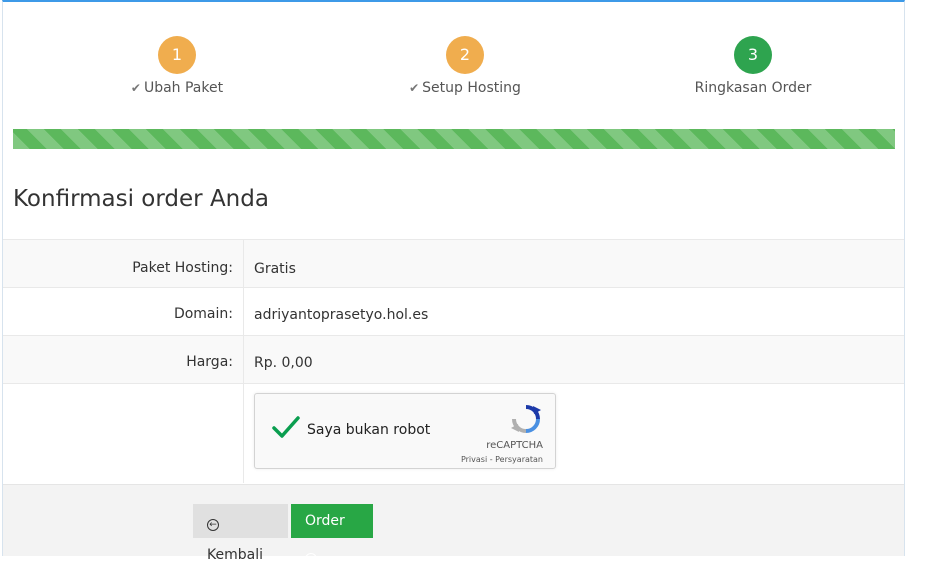 Image resolution: width=925 pixels, height=576 pixels. What do you see at coordinates (325, 521) in the screenshot?
I see `order-button-label: Order` at bounding box center [325, 521].